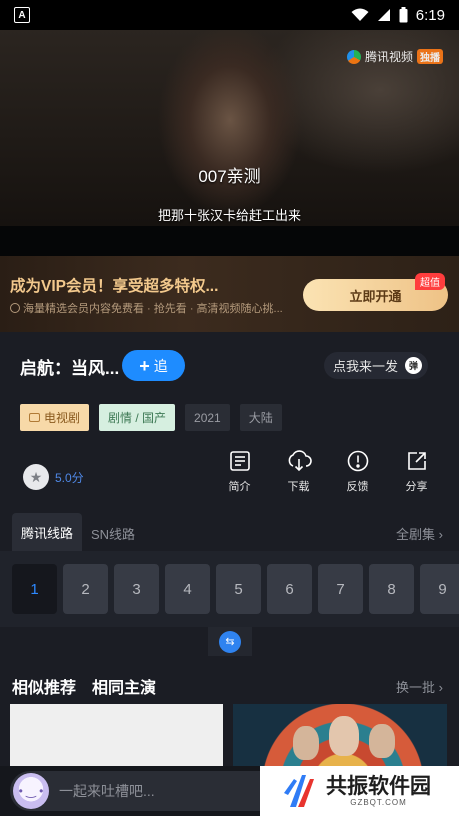 Image resolution: width=459 pixels, height=816 pixels. Describe the element at coordinates (229, 215) in the screenshot. I see `video-subtitle-bottom: 把那十张汉卡给赶工出来` at that location.